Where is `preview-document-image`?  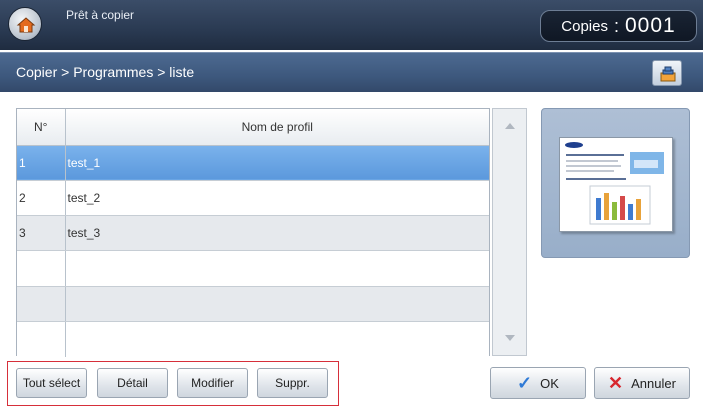
preview-document-image is located at coordinates (614, 183).